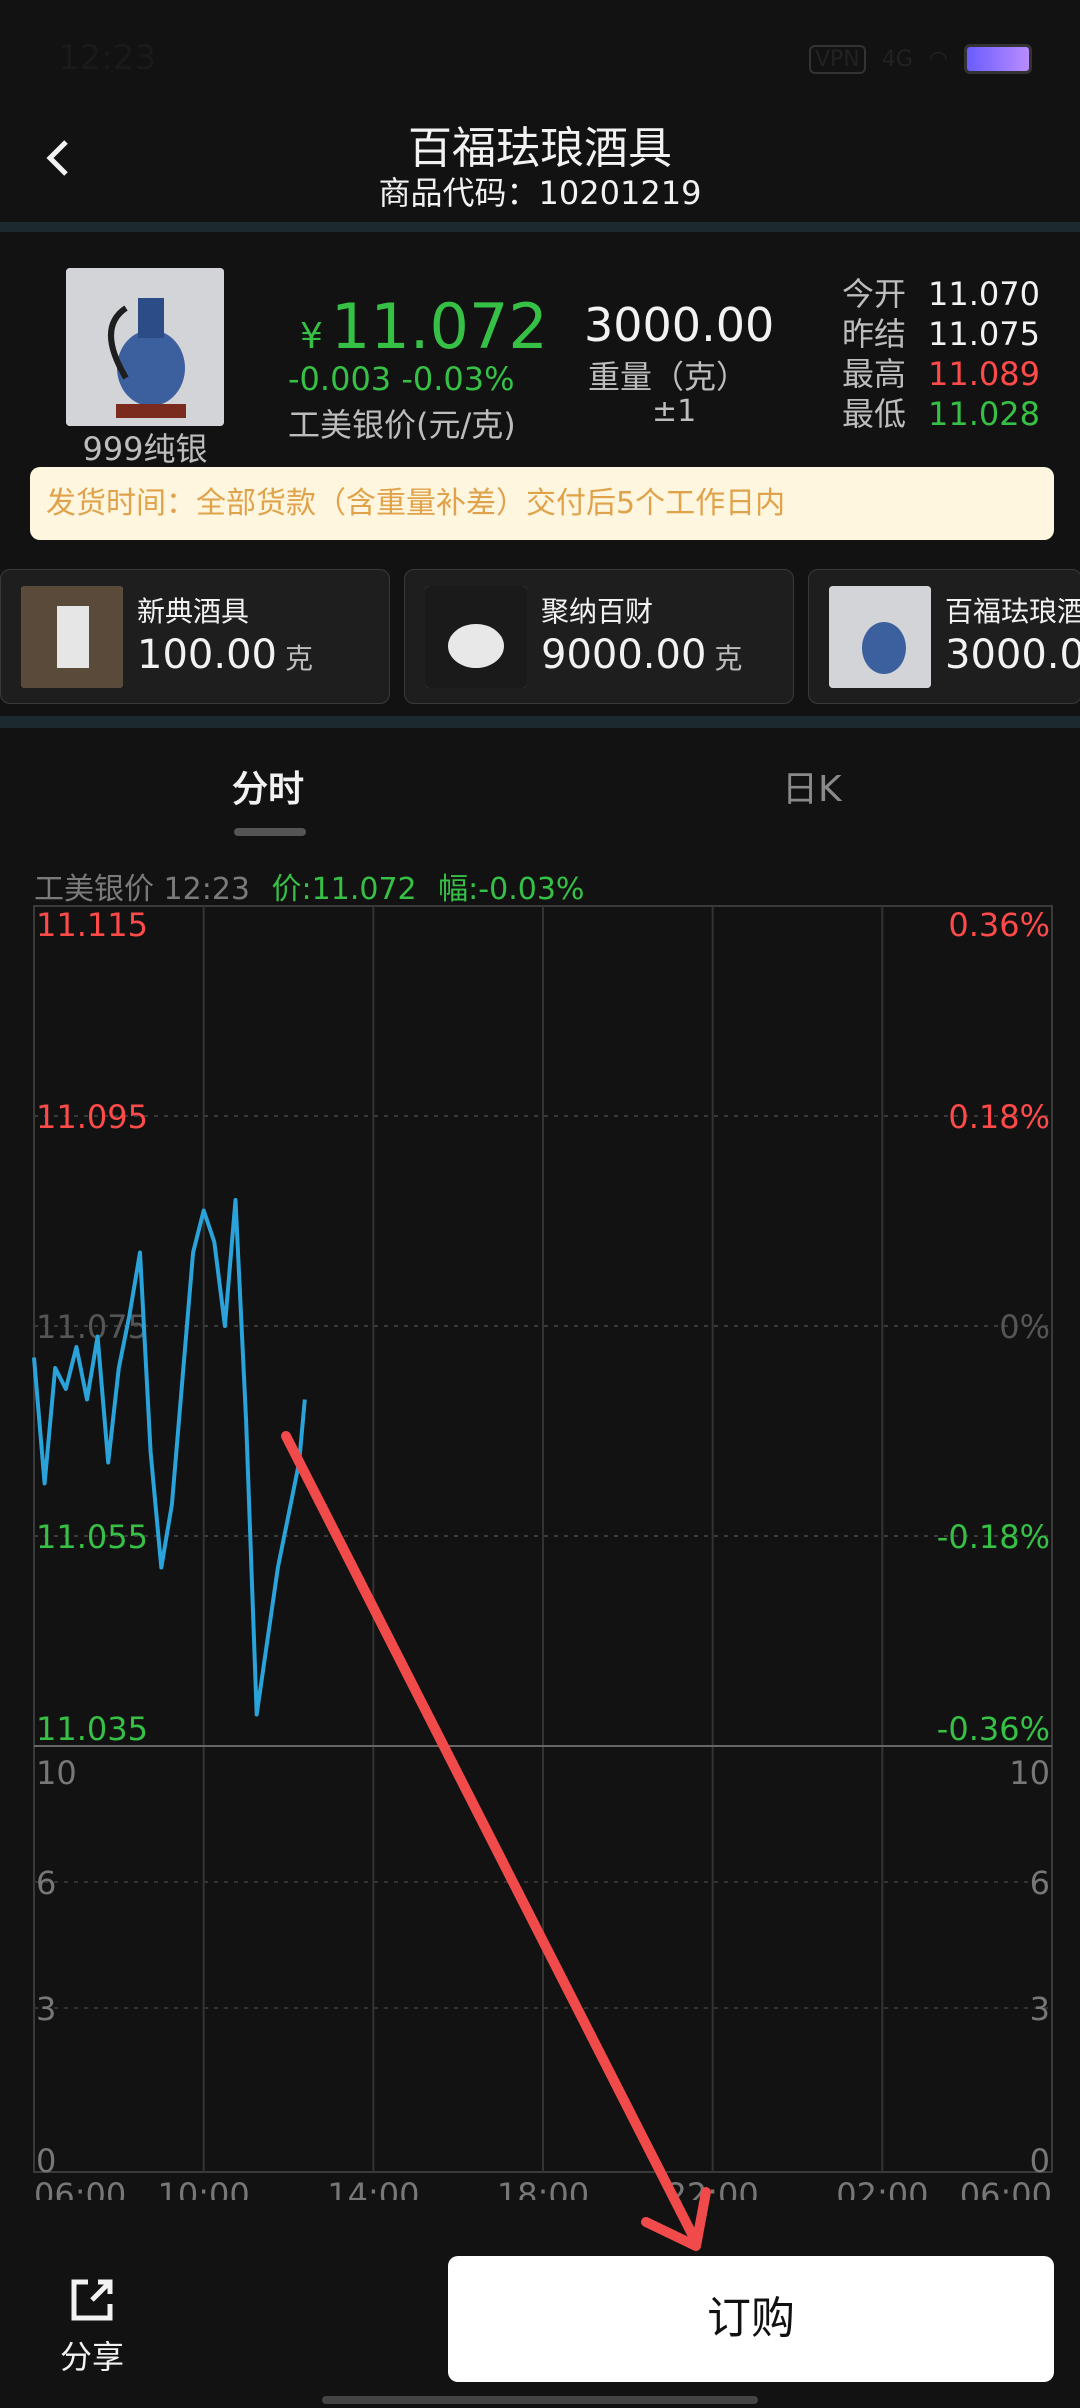 This screenshot has width=1080, height=2408. What do you see at coordinates (373, 2188) in the screenshot?
I see `x-tick-label: 14:00` at bounding box center [373, 2188].